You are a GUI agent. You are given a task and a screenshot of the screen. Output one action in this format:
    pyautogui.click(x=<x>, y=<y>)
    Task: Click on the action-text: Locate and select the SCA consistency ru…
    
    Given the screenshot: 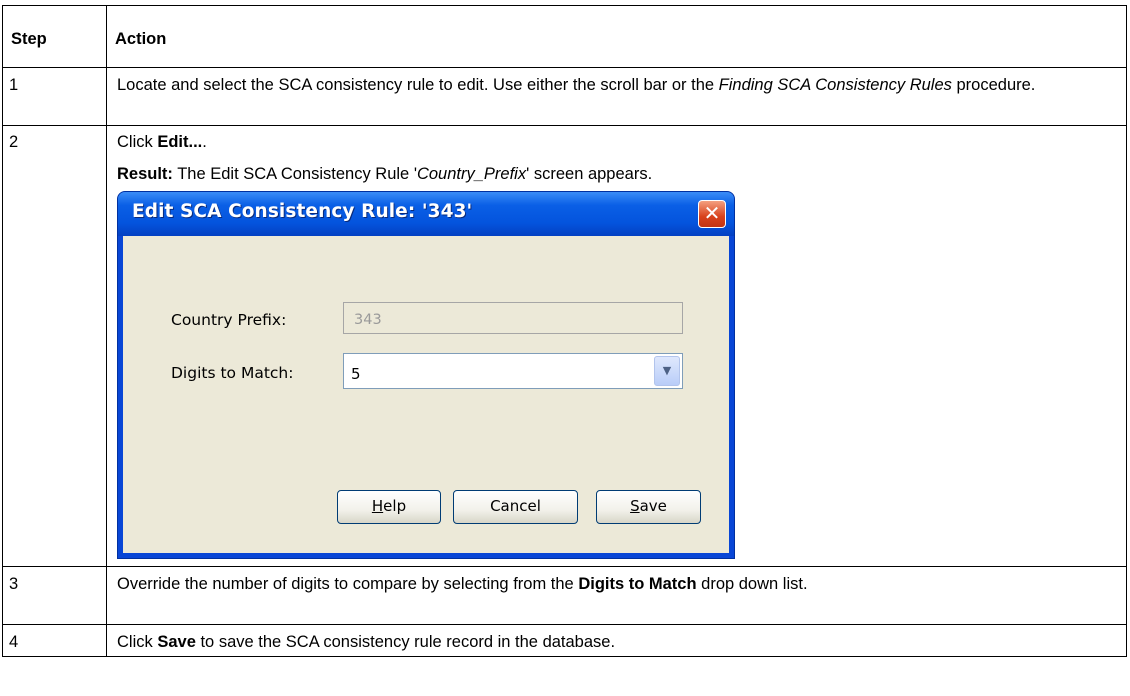 What is the action you would take?
    pyautogui.click(x=418, y=85)
    